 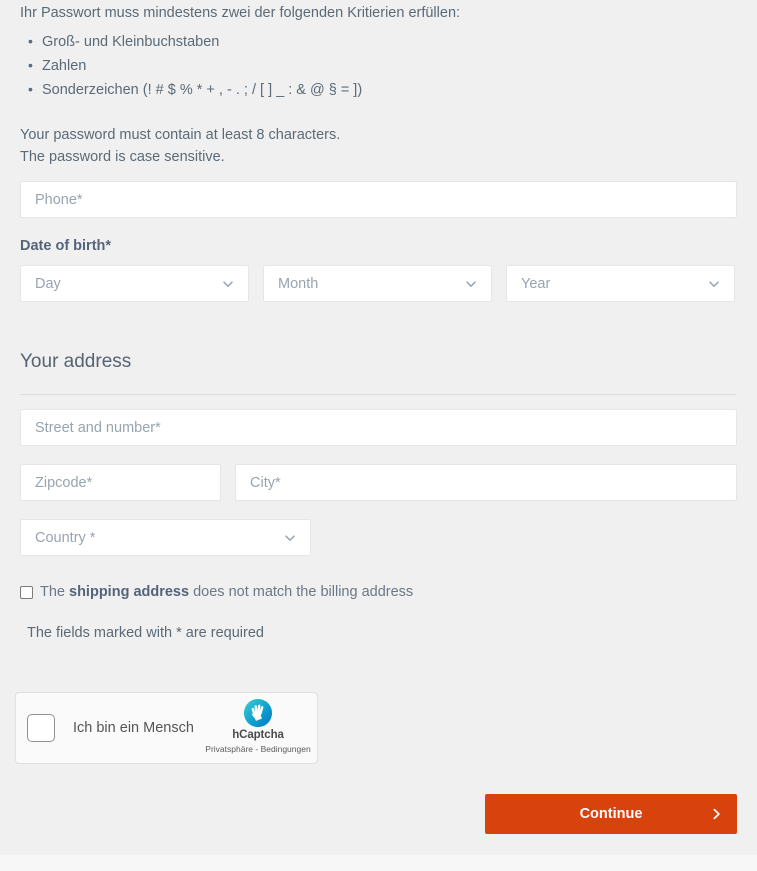 I want to click on street-input: Street and number*, so click(x=378, y=427).